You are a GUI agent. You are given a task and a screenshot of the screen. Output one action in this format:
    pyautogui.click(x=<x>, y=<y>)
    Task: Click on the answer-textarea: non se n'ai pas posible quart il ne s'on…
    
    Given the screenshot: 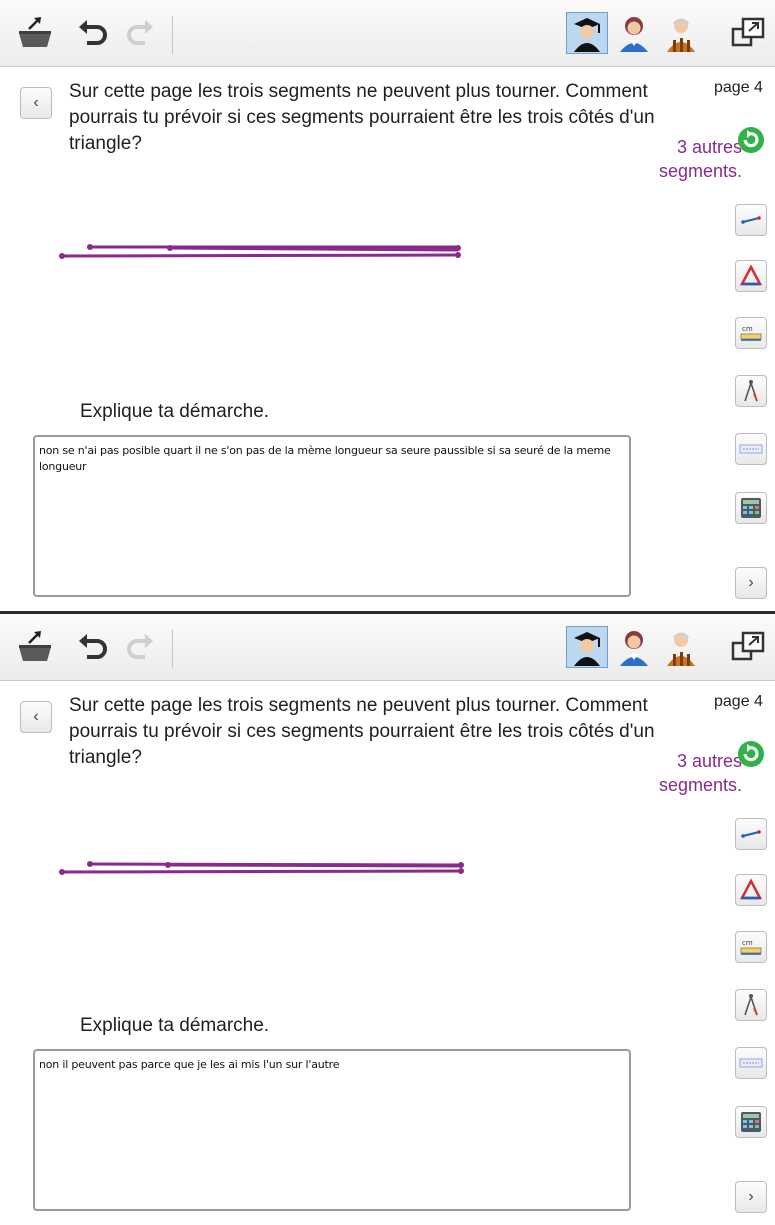 What is the action you would take?
    pyautogui.click(x=332, y=516)
    